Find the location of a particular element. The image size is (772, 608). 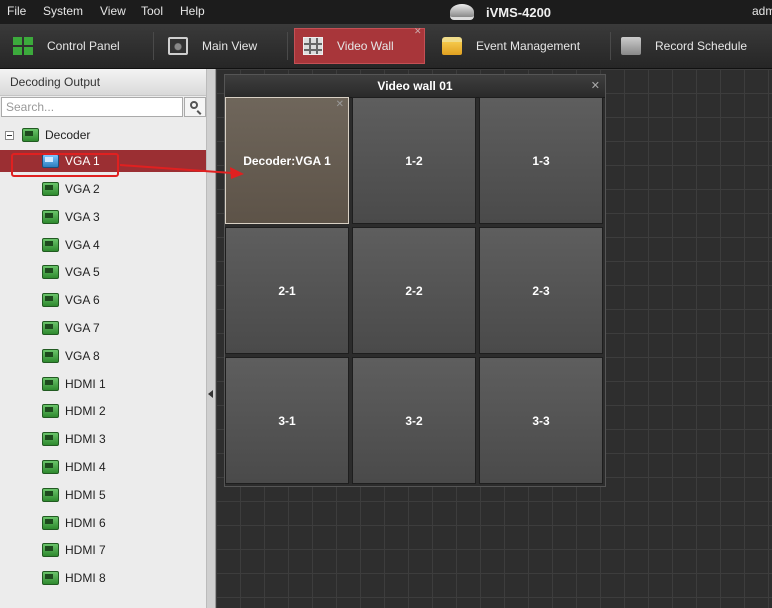

tree-item-hdmi-6: HDMI 6 is located at coordinates (103, 523).